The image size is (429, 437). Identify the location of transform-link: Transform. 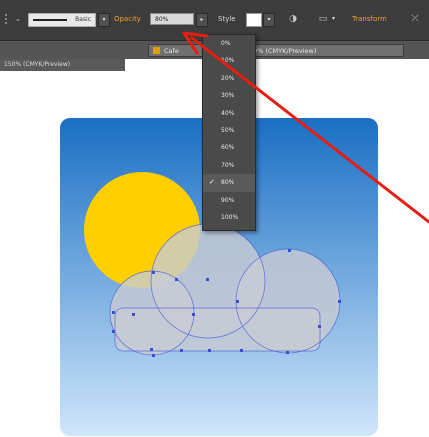
(369, 19).